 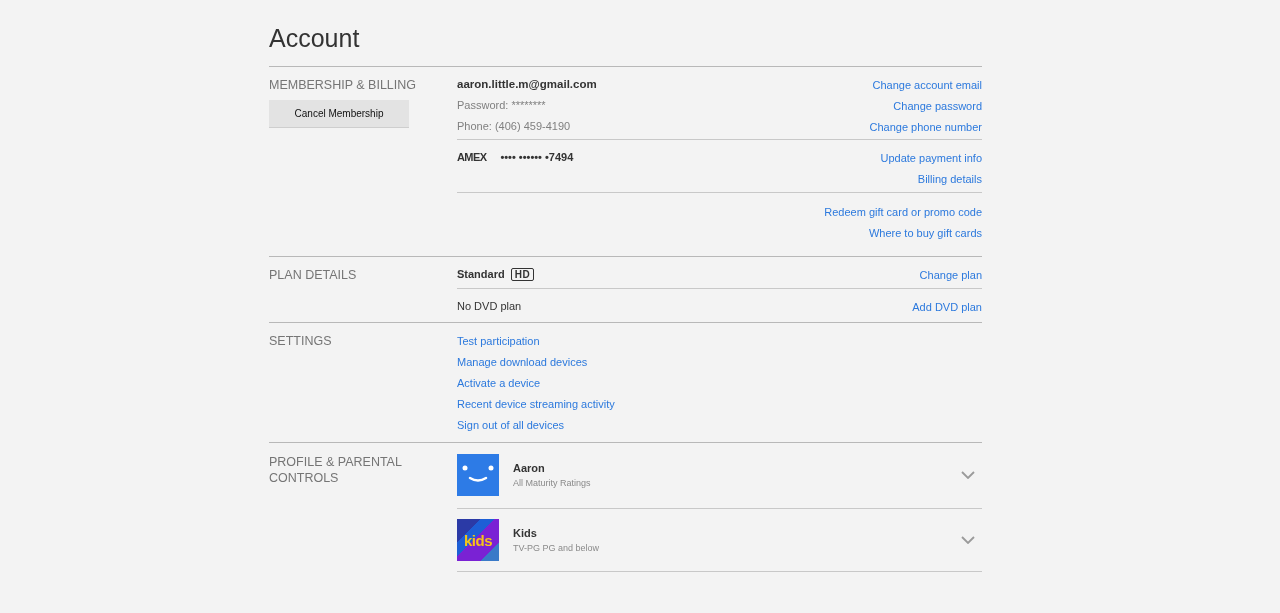 What do you see at coordinates (950, 274) in the screenshot?
I see `text-link: Change plan` at bounding box center [950, 274].